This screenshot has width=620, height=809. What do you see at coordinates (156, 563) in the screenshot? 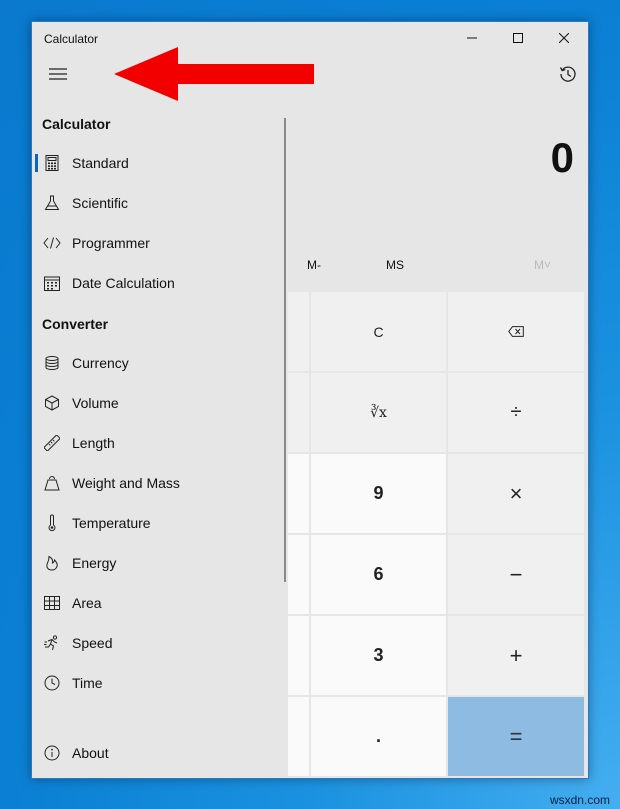
I see `nav-item-energy: Energy` at bounding box center [156, 563].